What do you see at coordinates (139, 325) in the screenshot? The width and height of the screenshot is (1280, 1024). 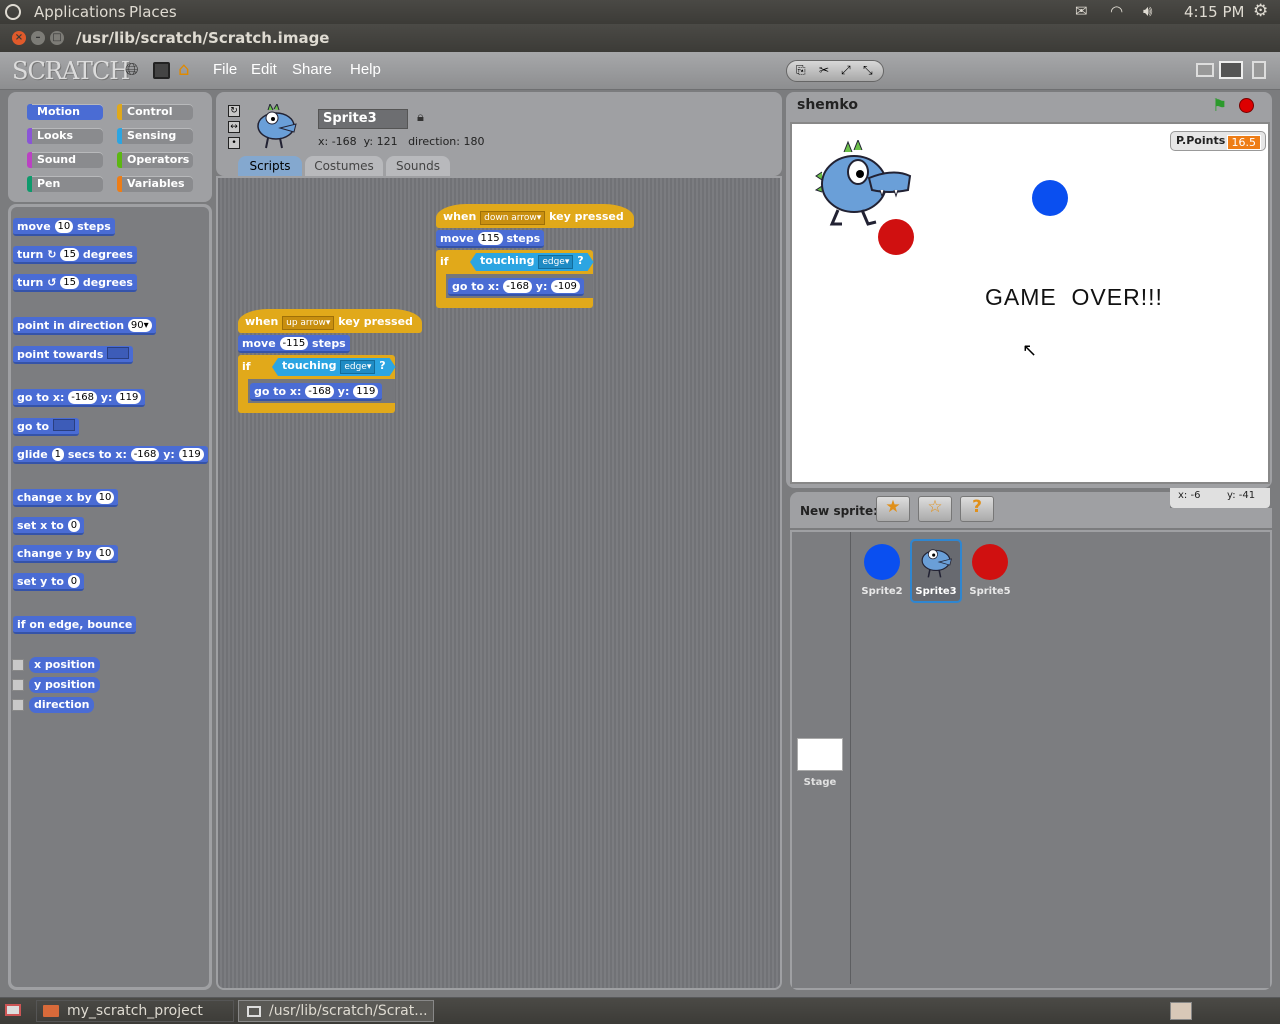 I see `block-input: 90▾` at bounding box center [139, 325].